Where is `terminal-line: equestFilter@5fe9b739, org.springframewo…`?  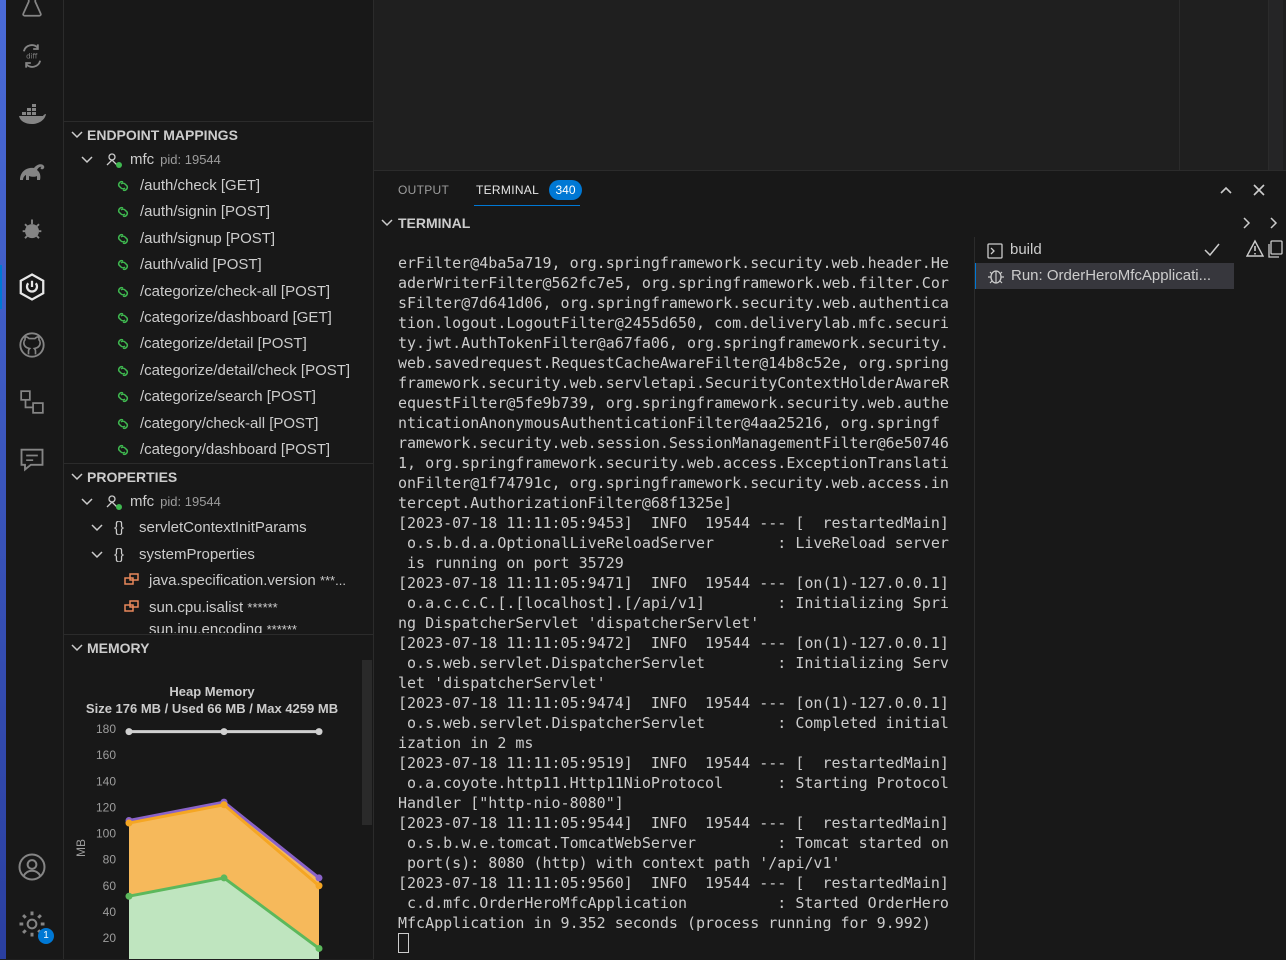 terminal-line: equestFilter@5fe9b739, org.springframewo… is located at coordinates (673, 403).